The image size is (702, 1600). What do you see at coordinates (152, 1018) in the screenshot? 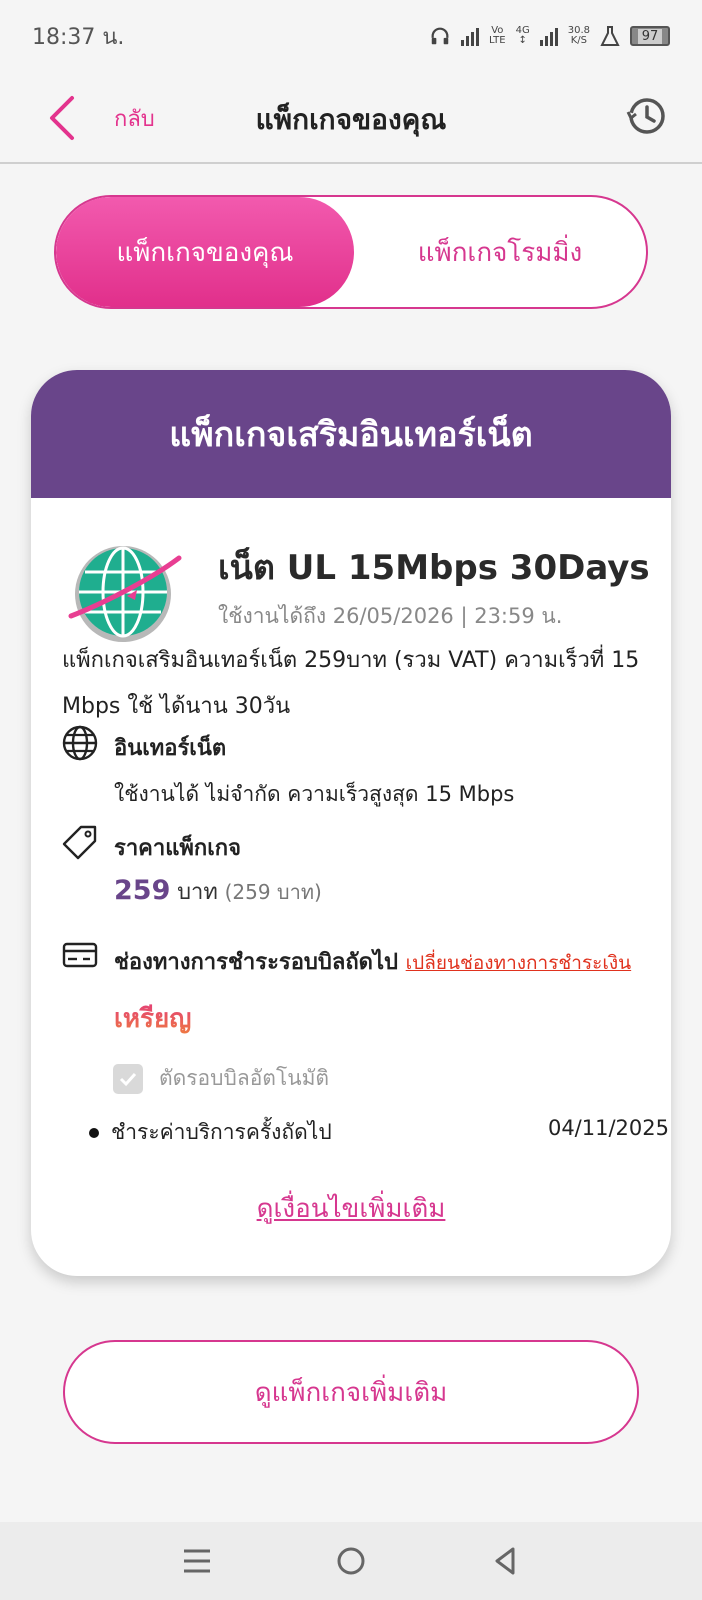
I see `payment-method: เหรียญ` at bounding box center [152, 1018].